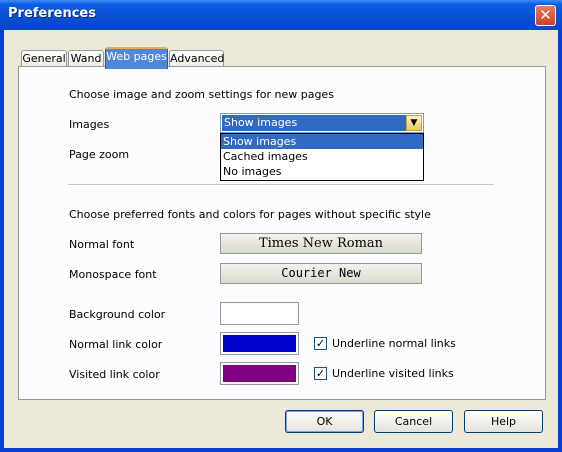 This screenshot has width=562, height=452. Describe the element at coordinates (136, 58) in the screenshot. I see `tab-web-pages: Web pages` at that location.